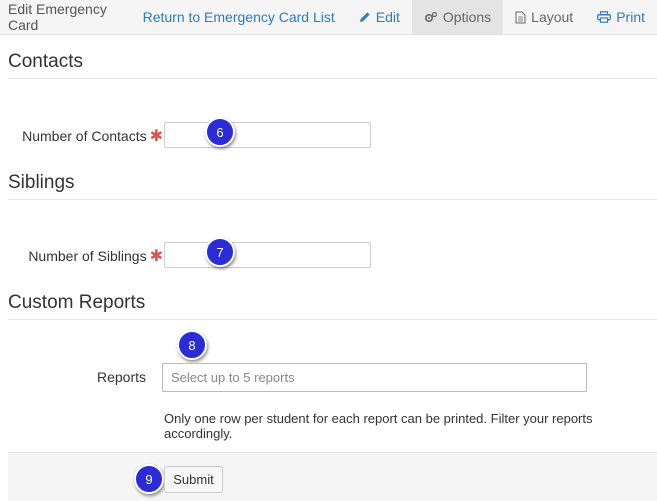 This screenshot has width=657, height=501. What do you see at coordinates (332, 319) in the screenshot?
I see `custom-reports-divider` at bounding box center [332, 319].